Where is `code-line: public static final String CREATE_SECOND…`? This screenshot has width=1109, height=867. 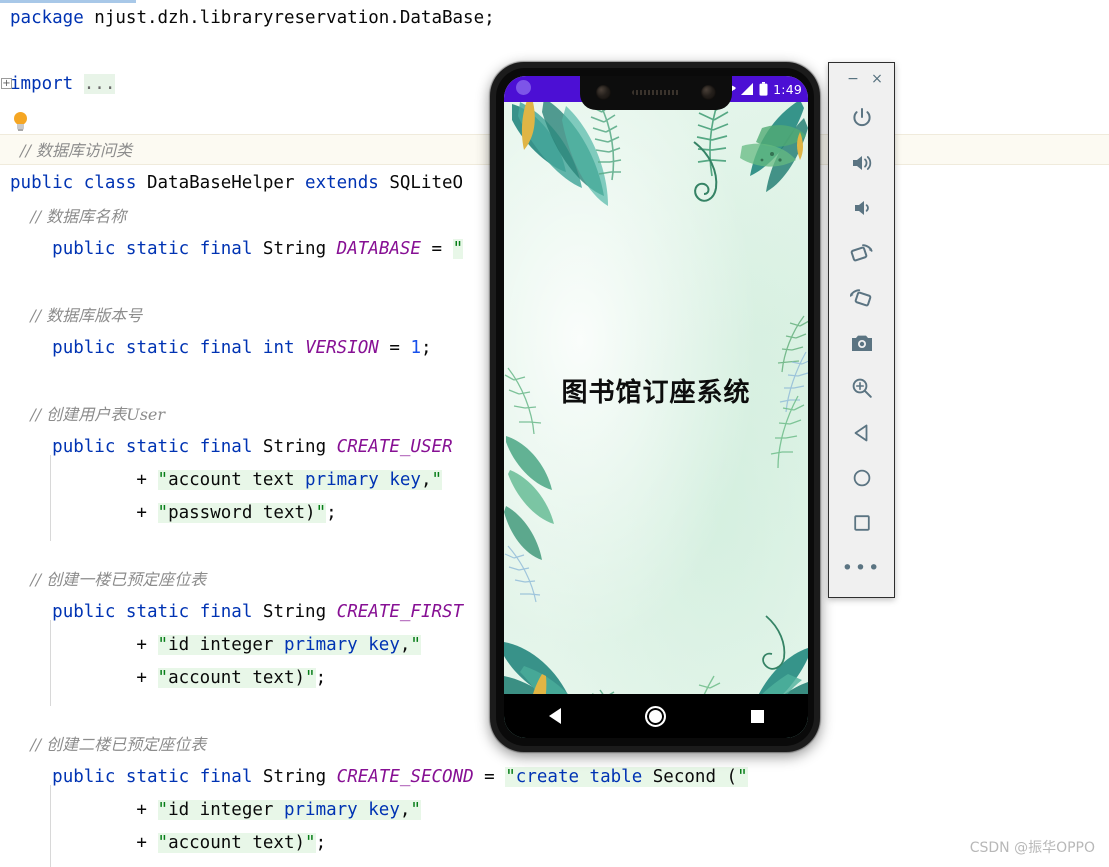
code-line: public static final String CREATE_SECOND… is located at coordinates (554, 777).